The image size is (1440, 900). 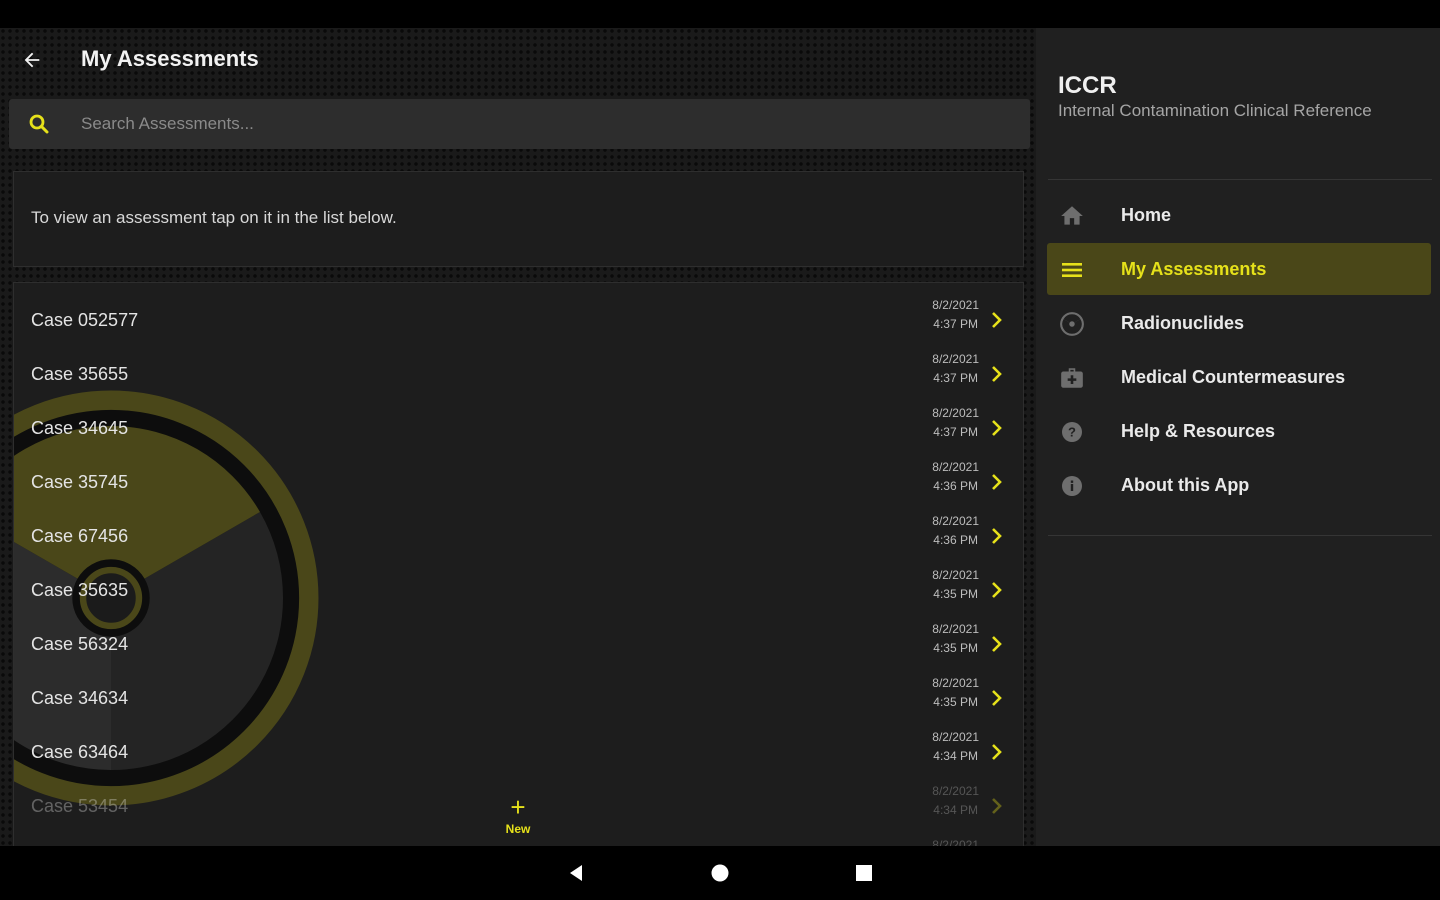 What do you see at coordinates (1183, 323) in the screenshot?
I see `nav-item-label: Radionuclides` at bounding box center [1183, 323].